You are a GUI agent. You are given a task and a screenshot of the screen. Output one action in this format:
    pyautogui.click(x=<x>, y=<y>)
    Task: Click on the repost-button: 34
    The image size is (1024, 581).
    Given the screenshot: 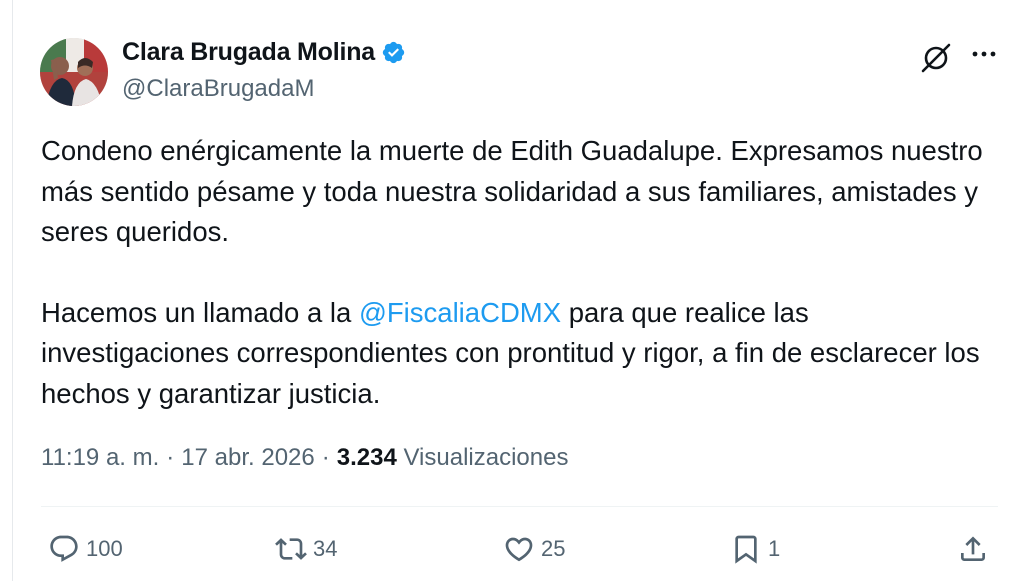 What is the action you would take?
    pyautogui.click(x=306, y=549)
    